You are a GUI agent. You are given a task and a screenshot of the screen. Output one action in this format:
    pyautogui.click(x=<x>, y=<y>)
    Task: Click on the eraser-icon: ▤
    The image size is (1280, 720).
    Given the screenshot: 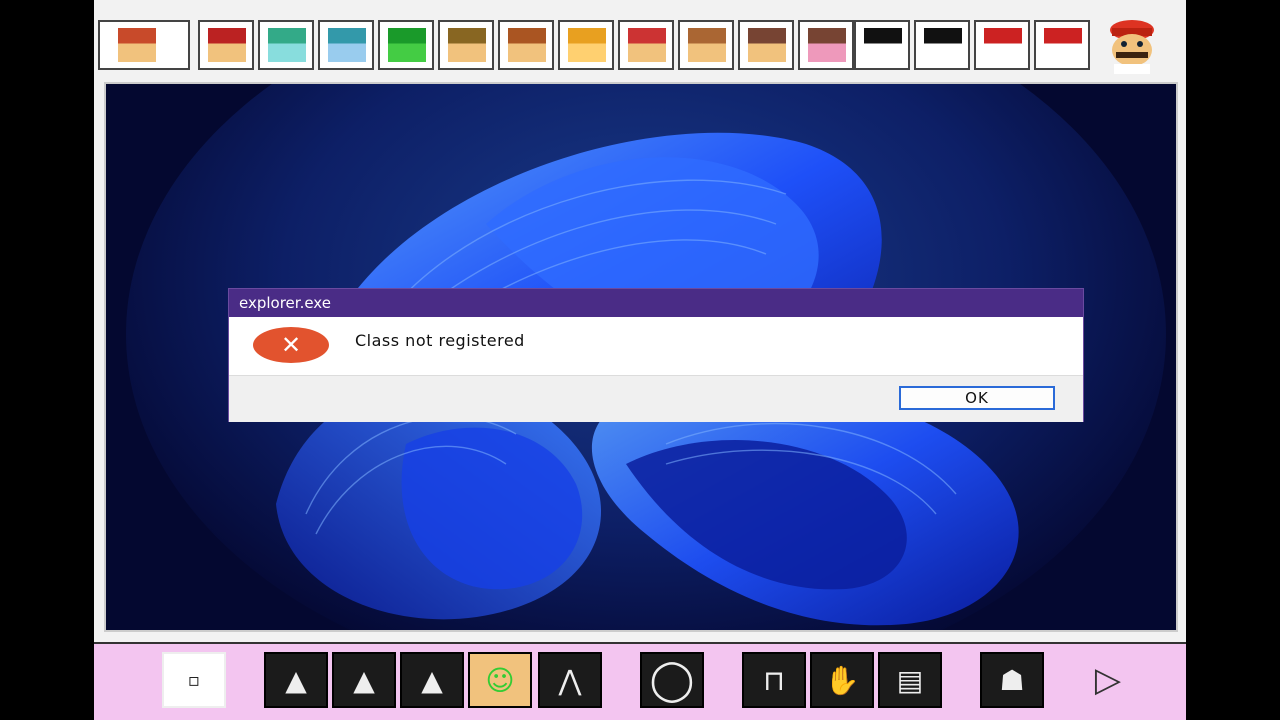 What is the action you would take?
    pyautogui.click(x=910, y=680)
    